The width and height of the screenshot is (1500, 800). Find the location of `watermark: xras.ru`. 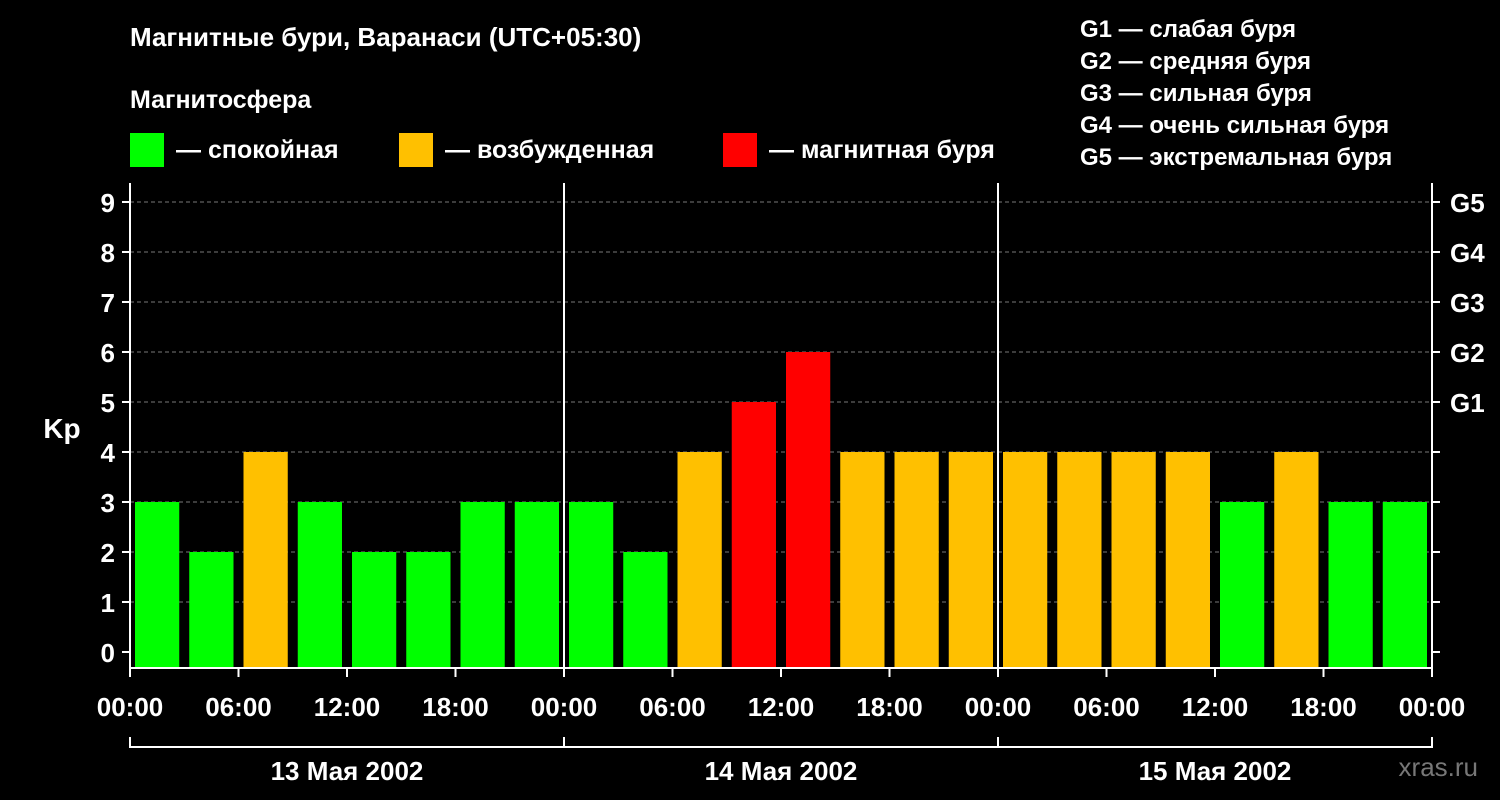

watermark: xras.ru is located at coordinates (1438, 767).